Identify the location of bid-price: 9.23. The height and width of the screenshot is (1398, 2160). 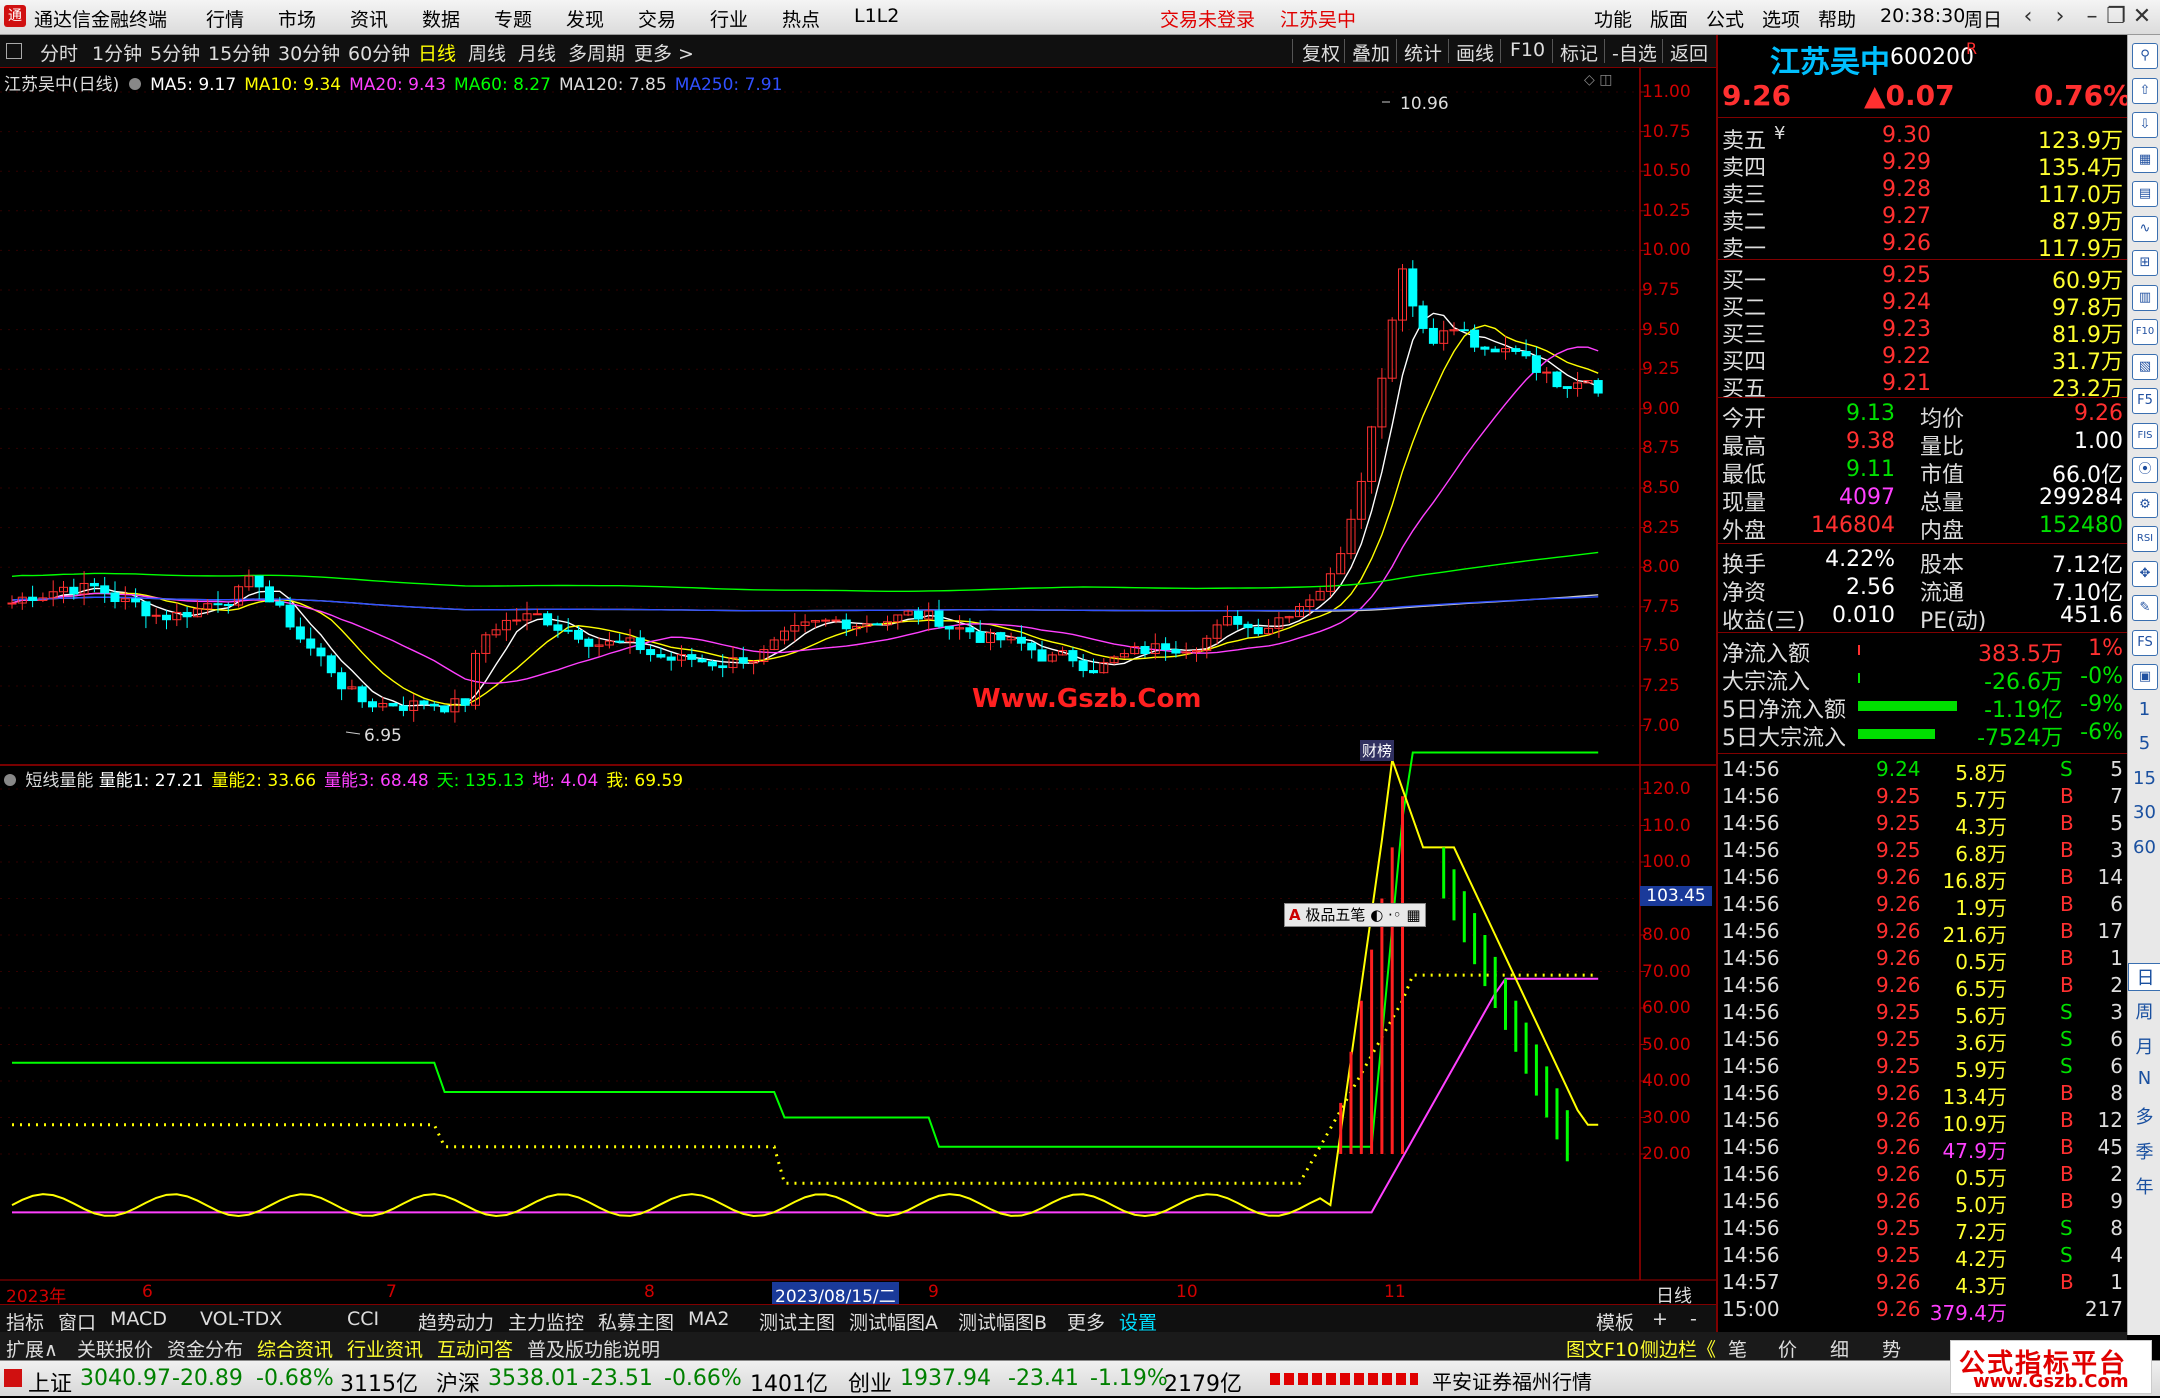
(1906, 329).